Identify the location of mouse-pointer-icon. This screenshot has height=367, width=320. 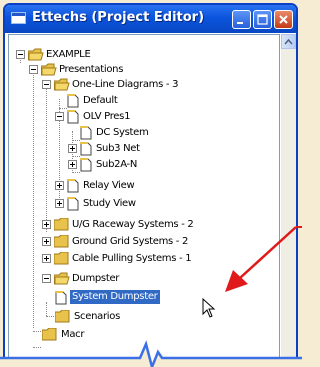
(209, 308).